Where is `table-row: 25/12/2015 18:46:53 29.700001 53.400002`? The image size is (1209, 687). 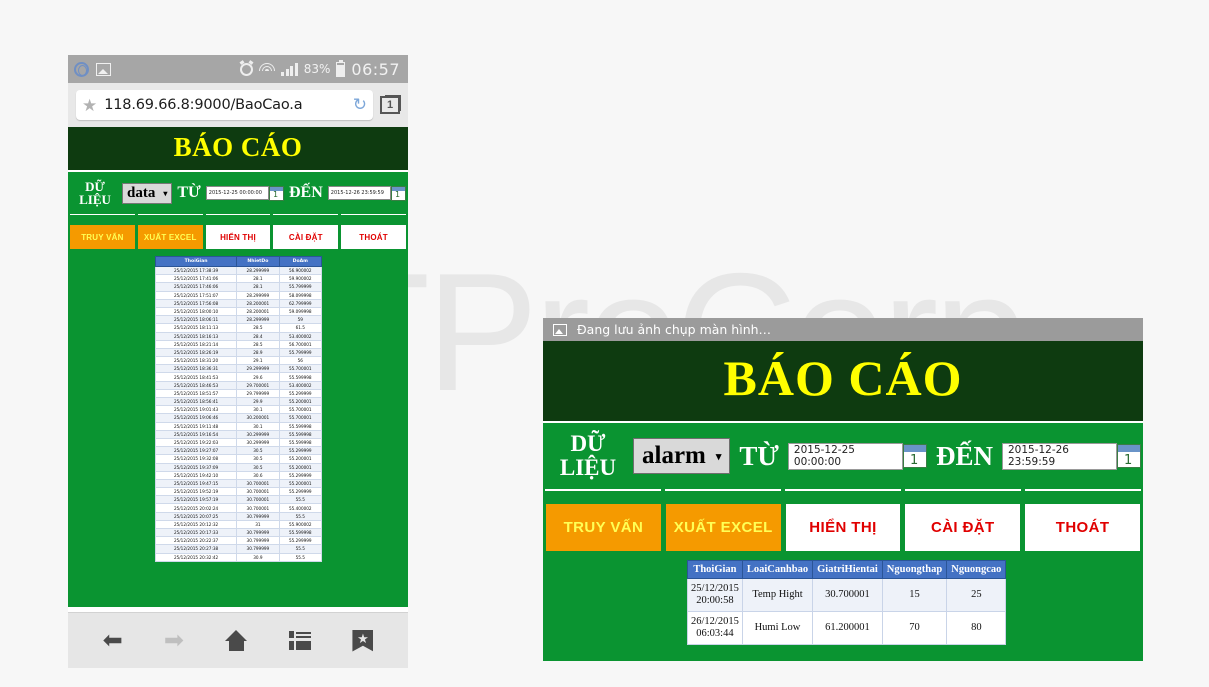 table-row: 25/12/2015 18:46:53 29.700001 53.400002 is located at coordinates (238, 385).